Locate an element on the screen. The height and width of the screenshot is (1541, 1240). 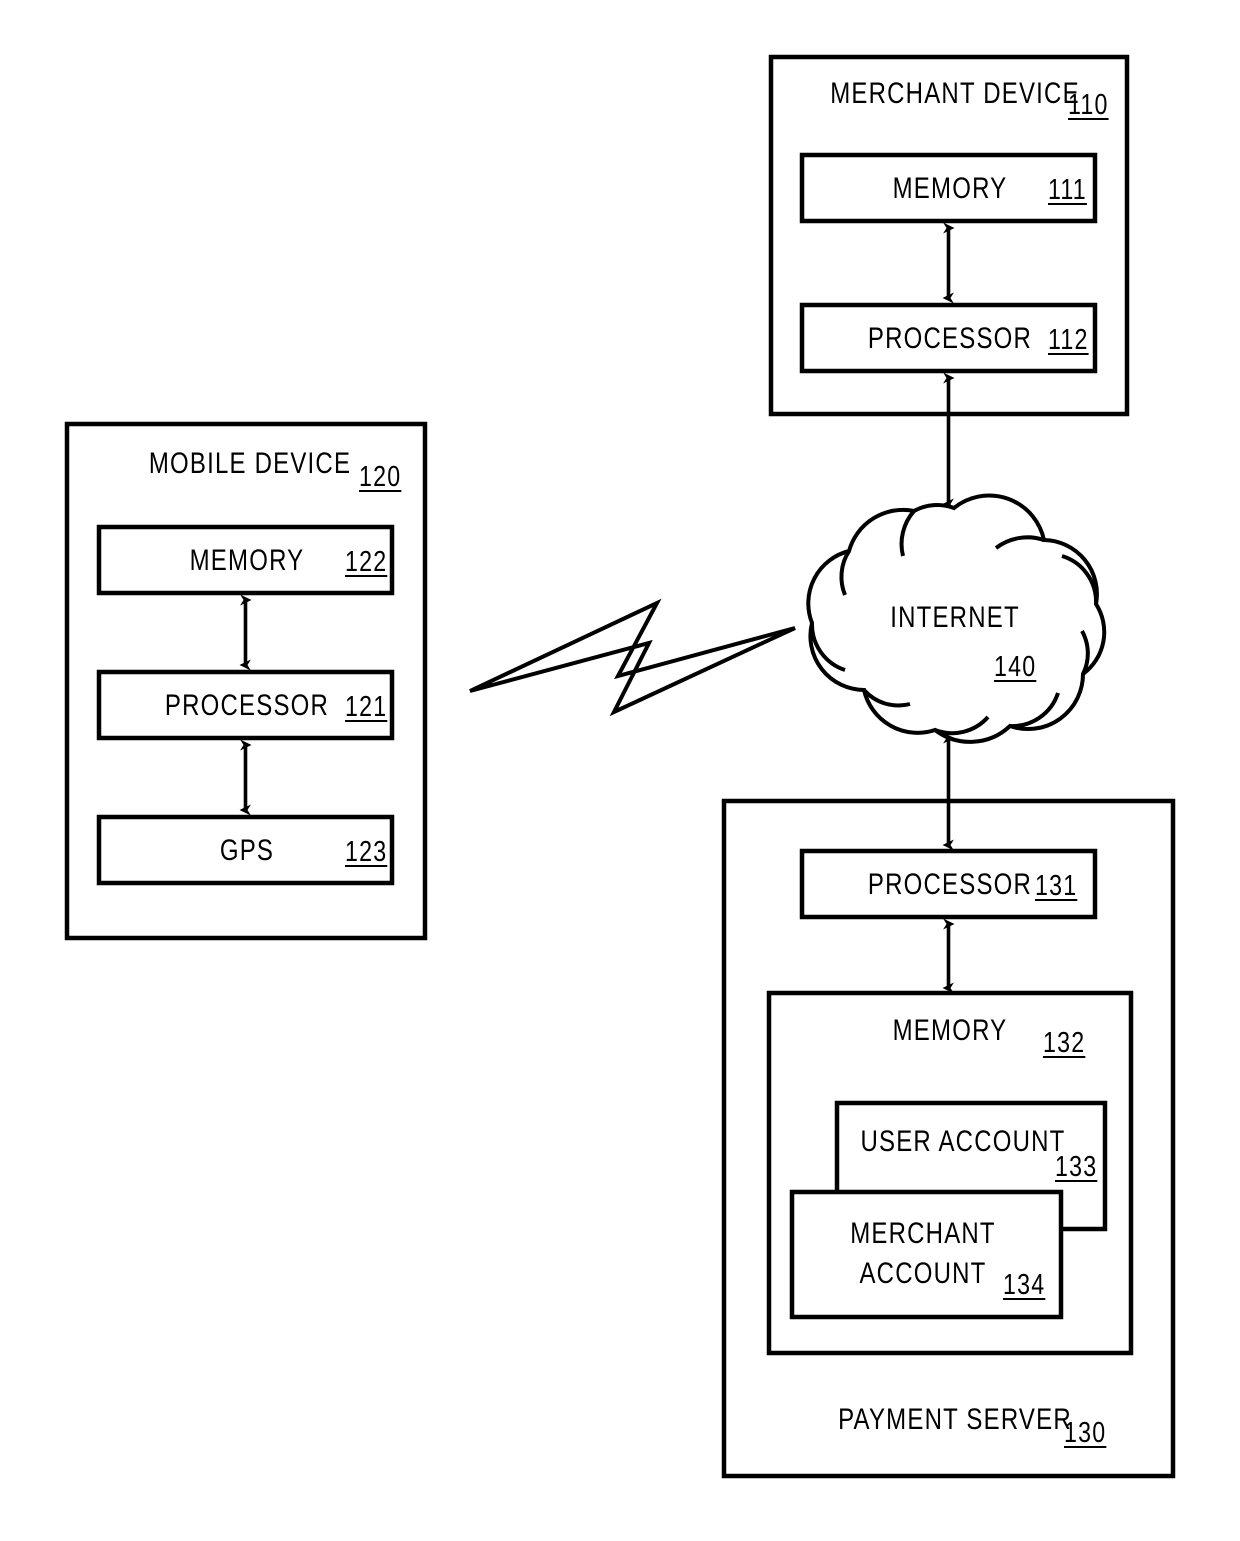
mobile-gps-label: GPS is located at coordinates (247, 850).